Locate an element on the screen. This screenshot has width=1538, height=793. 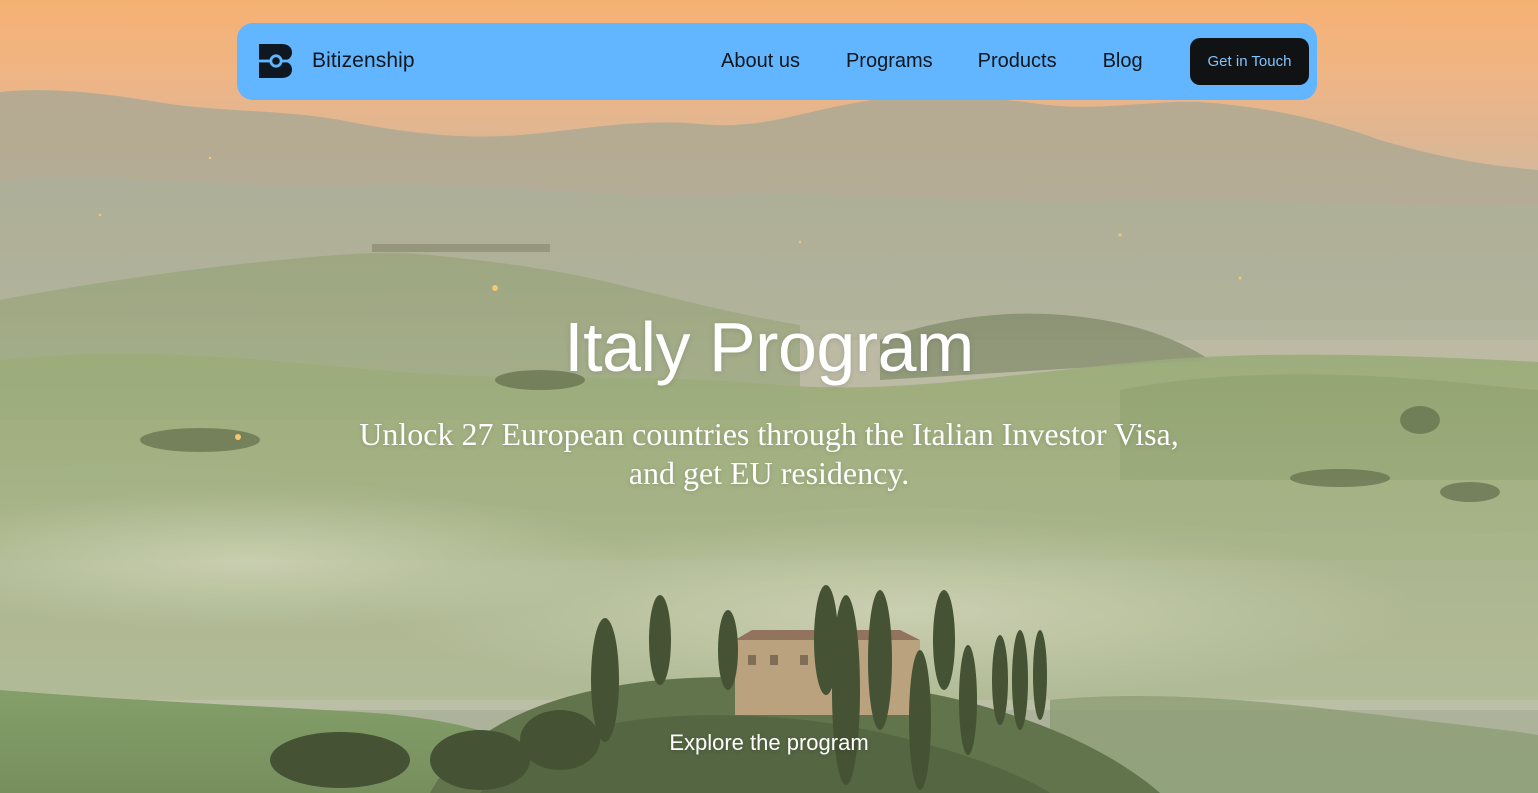
get-in-touch-button: Get in Touch is located at coordinates (1249, 61).